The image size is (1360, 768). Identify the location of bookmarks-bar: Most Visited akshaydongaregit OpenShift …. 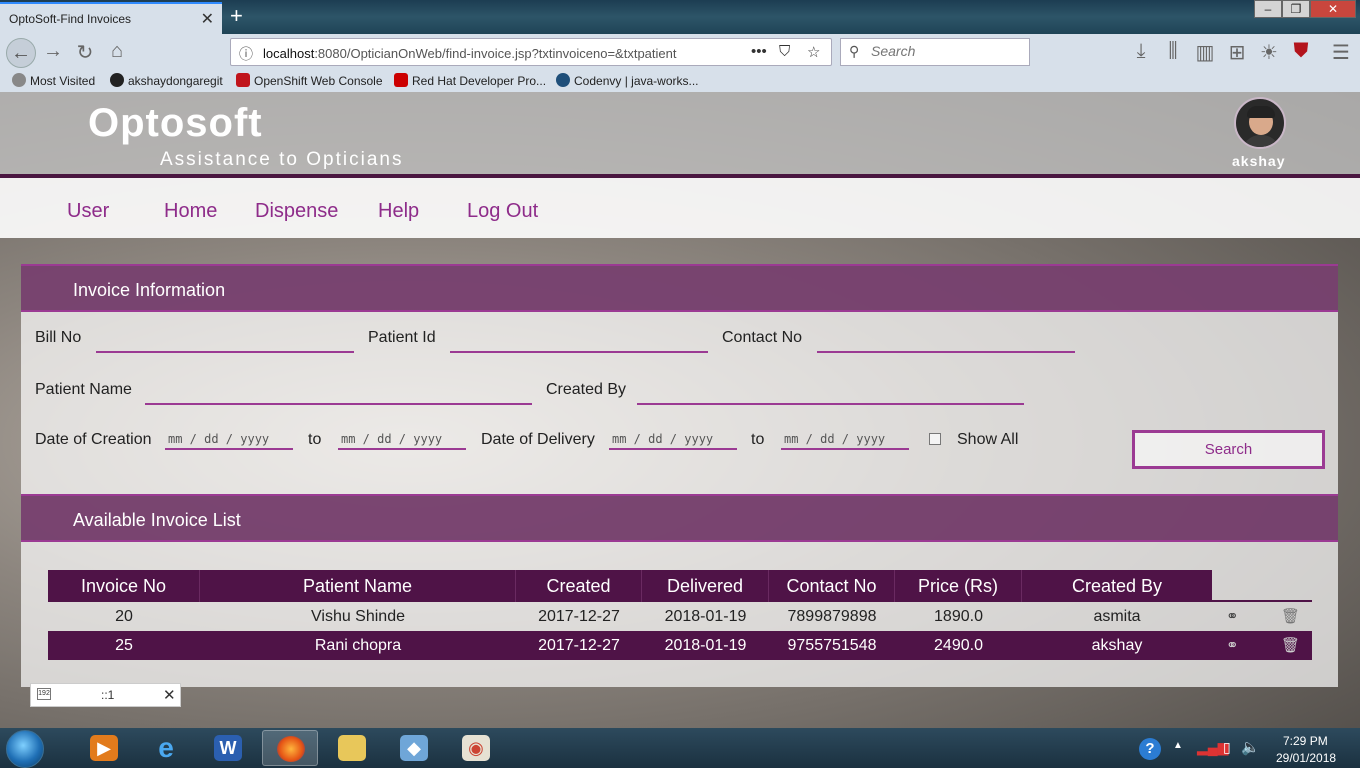
(680, 81).